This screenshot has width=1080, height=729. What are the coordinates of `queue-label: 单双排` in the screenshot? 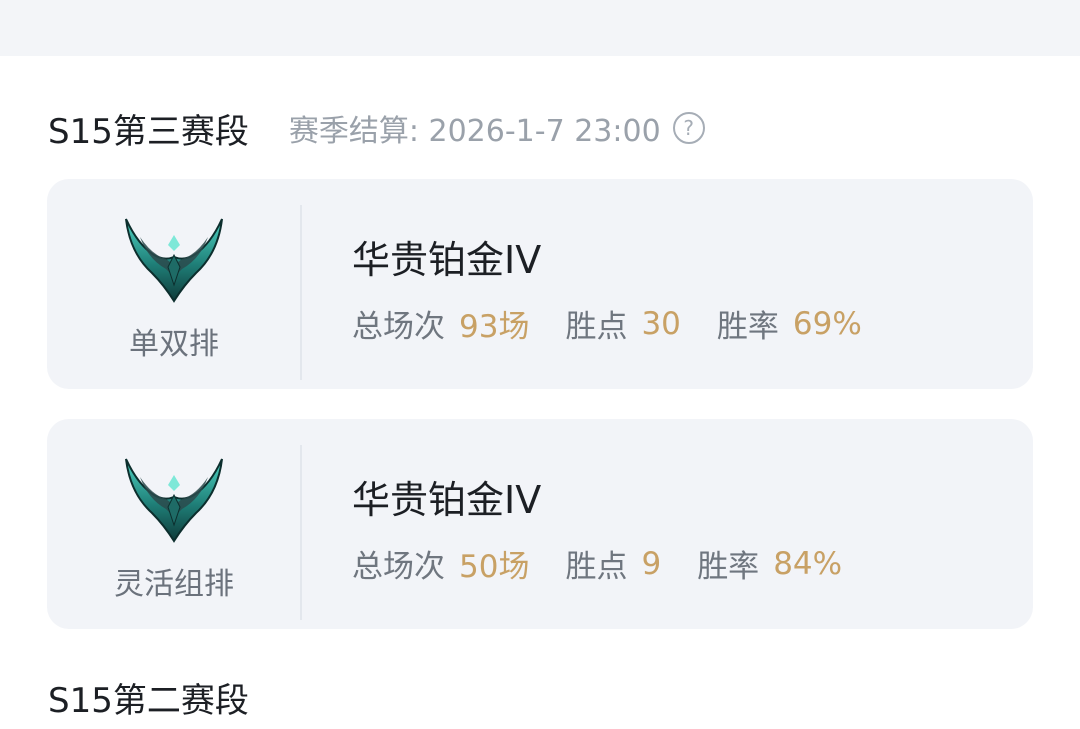 It's located at (174, 344).